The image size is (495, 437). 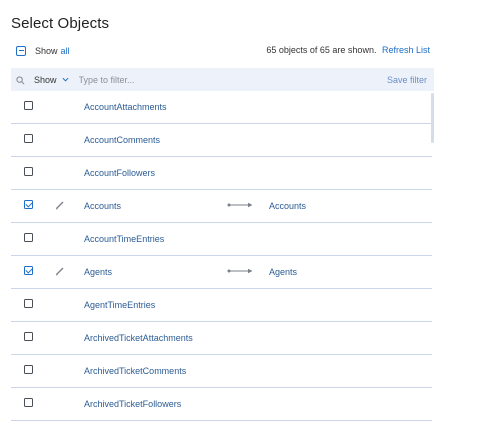 What do you see at coordinates (221, 305) in the screenshot?
I see `list-item: AgentTimeEntries` at bounding box center [221, 305].